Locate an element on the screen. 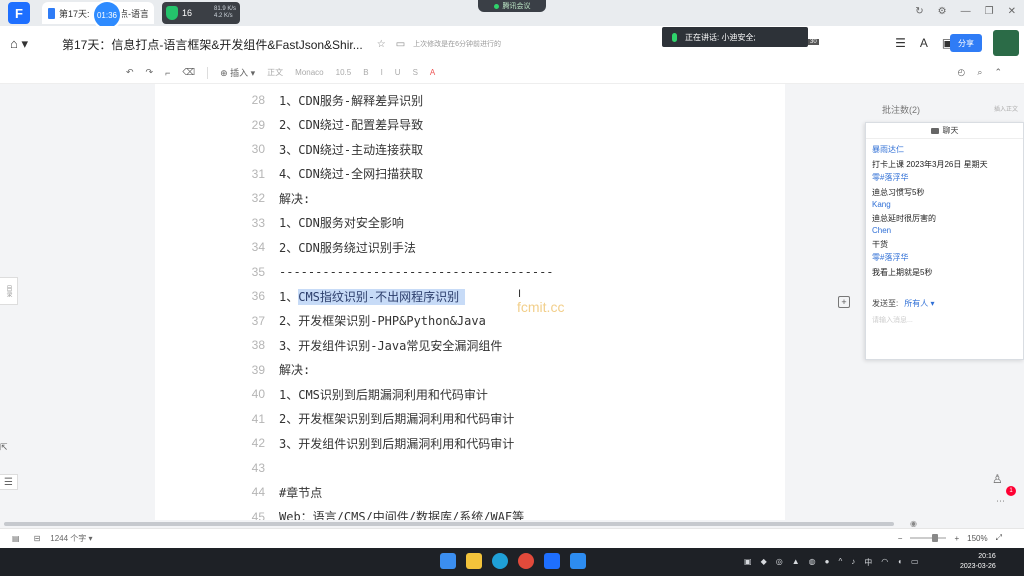 Image resolution: width=1024 pixels, height=576 pixels. strikethrough-button: S is located at coordinates (415, 72).